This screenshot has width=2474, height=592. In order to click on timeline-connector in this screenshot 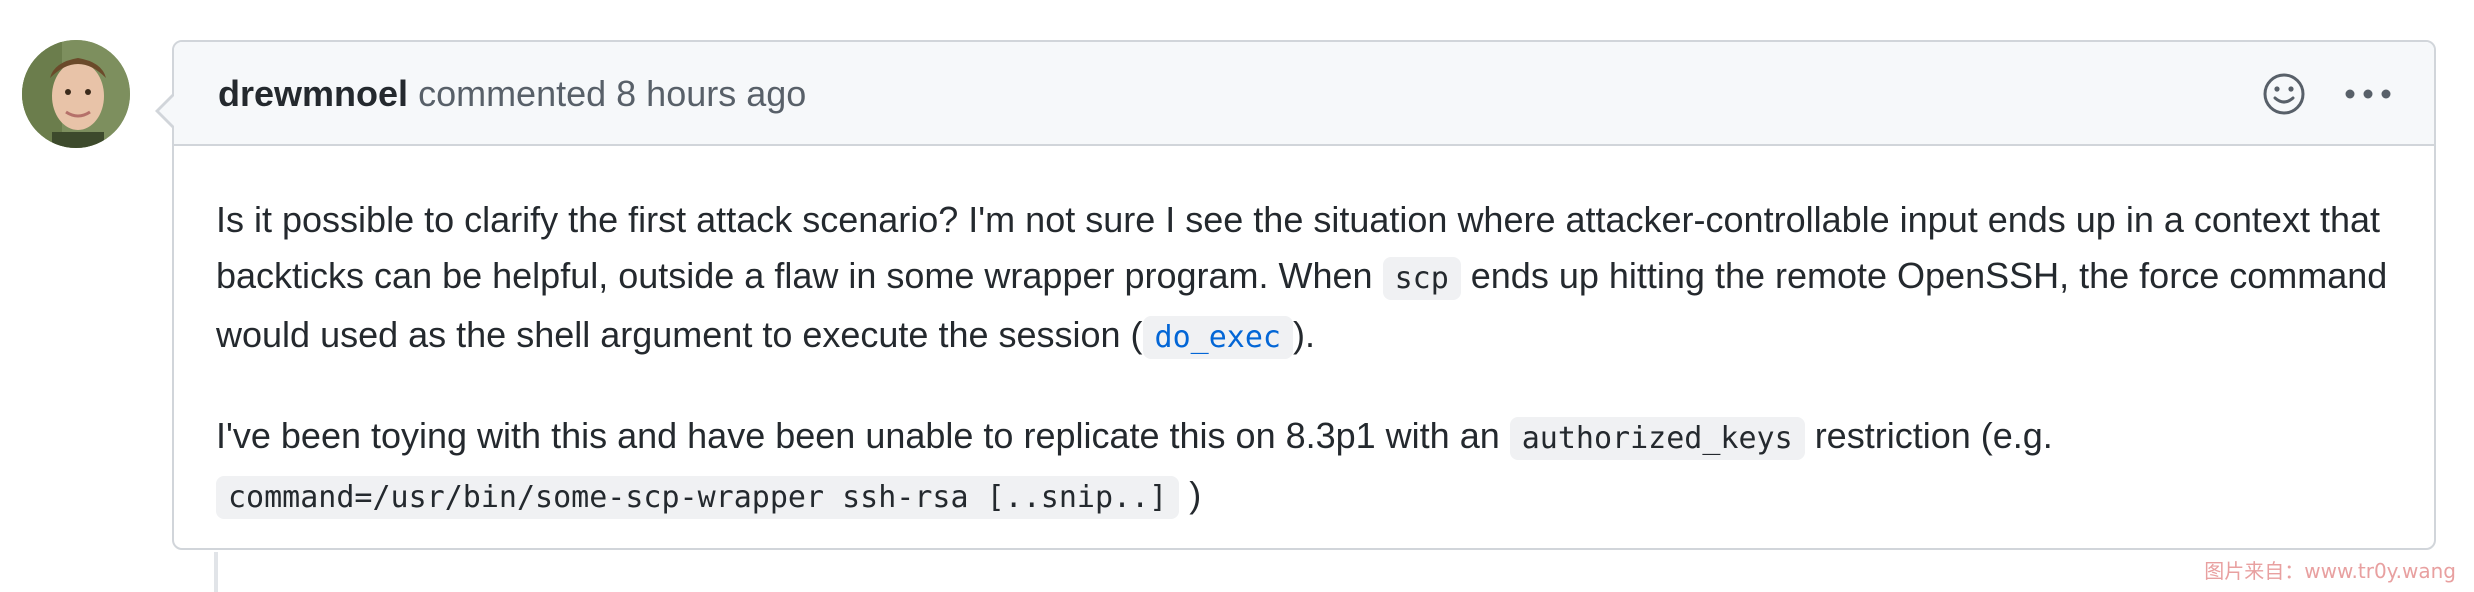, I will do `click(216, 572)`.